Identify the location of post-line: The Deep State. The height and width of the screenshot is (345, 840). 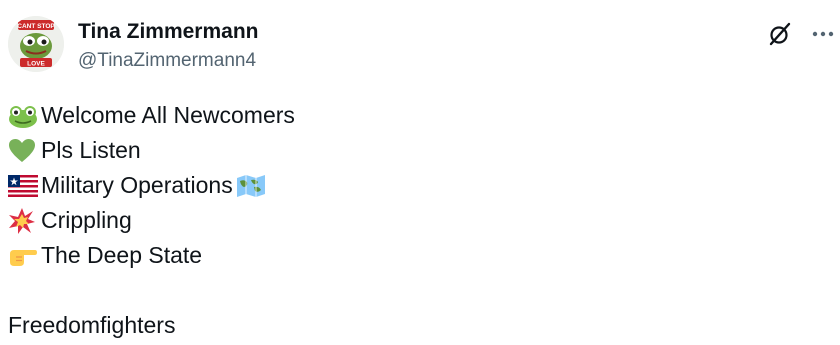
(408, 255).